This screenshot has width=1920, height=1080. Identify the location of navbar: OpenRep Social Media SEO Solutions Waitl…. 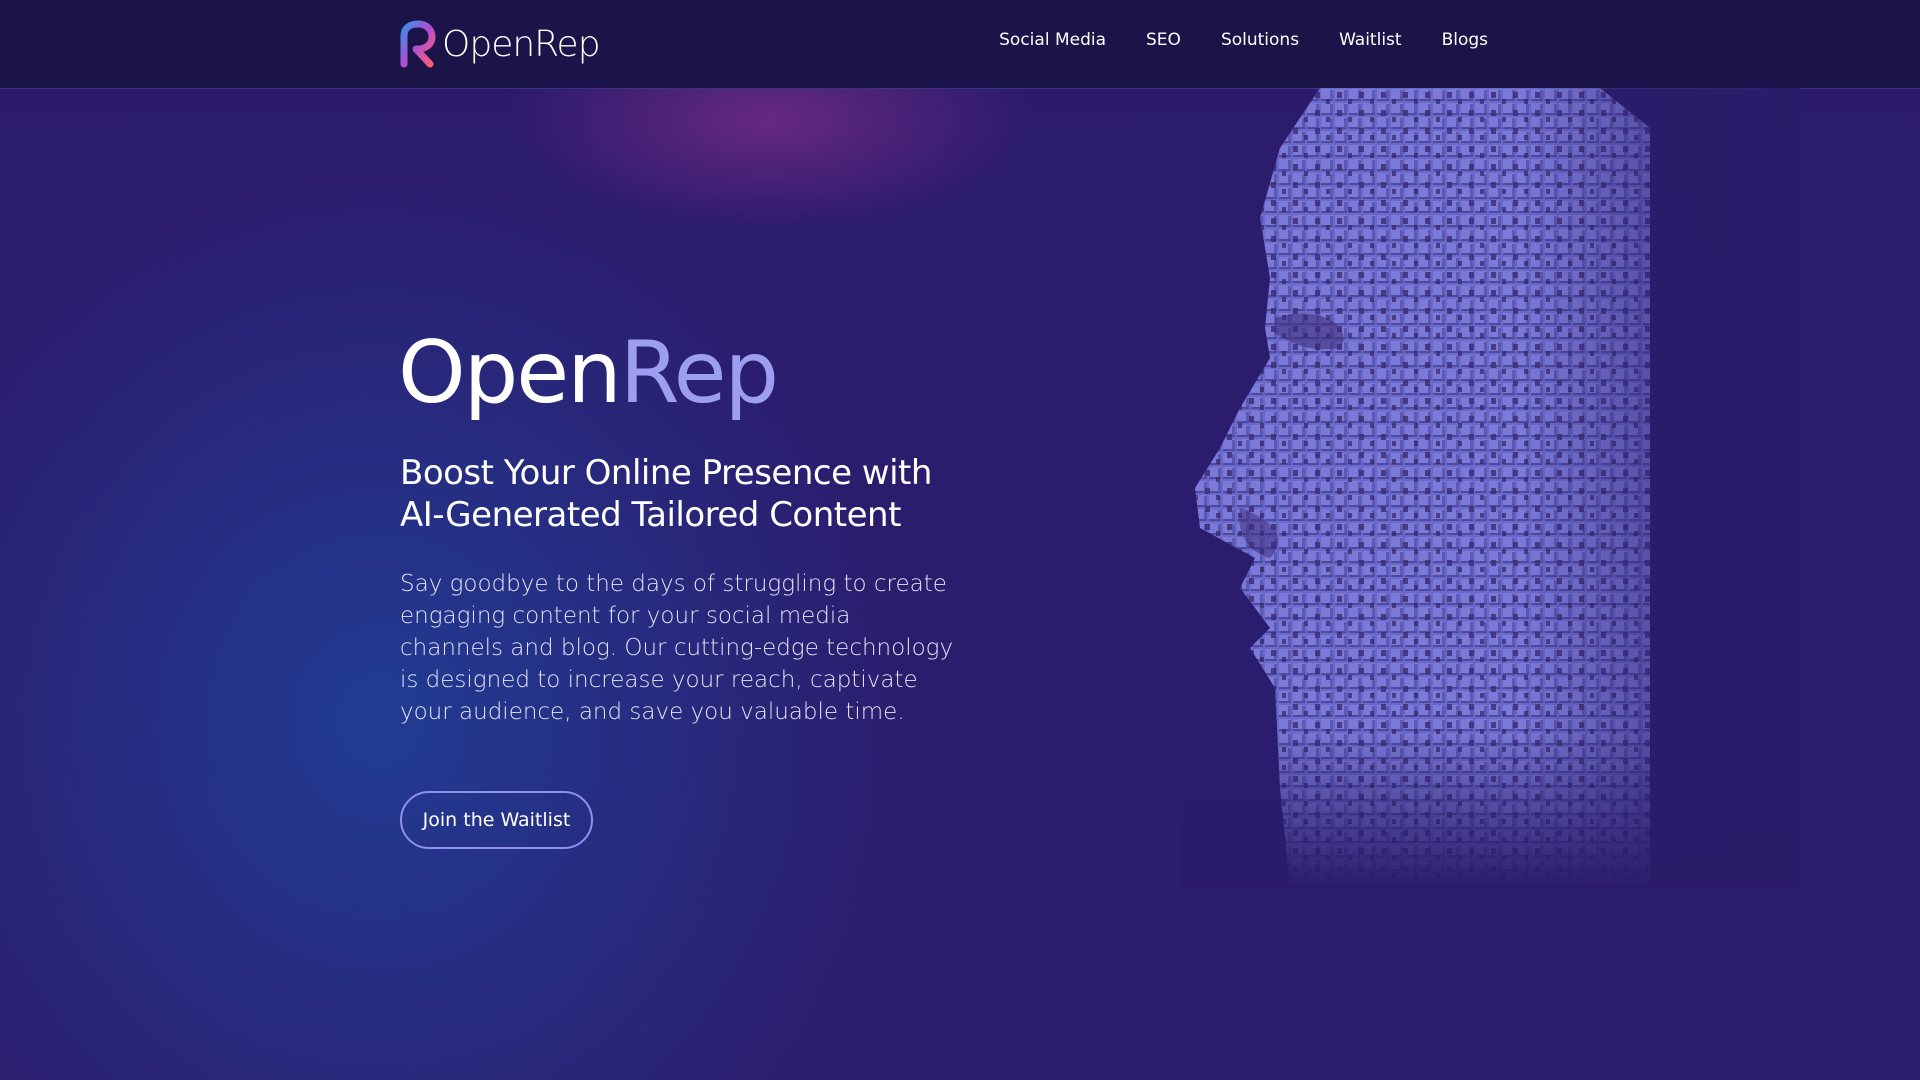
(960, 44).